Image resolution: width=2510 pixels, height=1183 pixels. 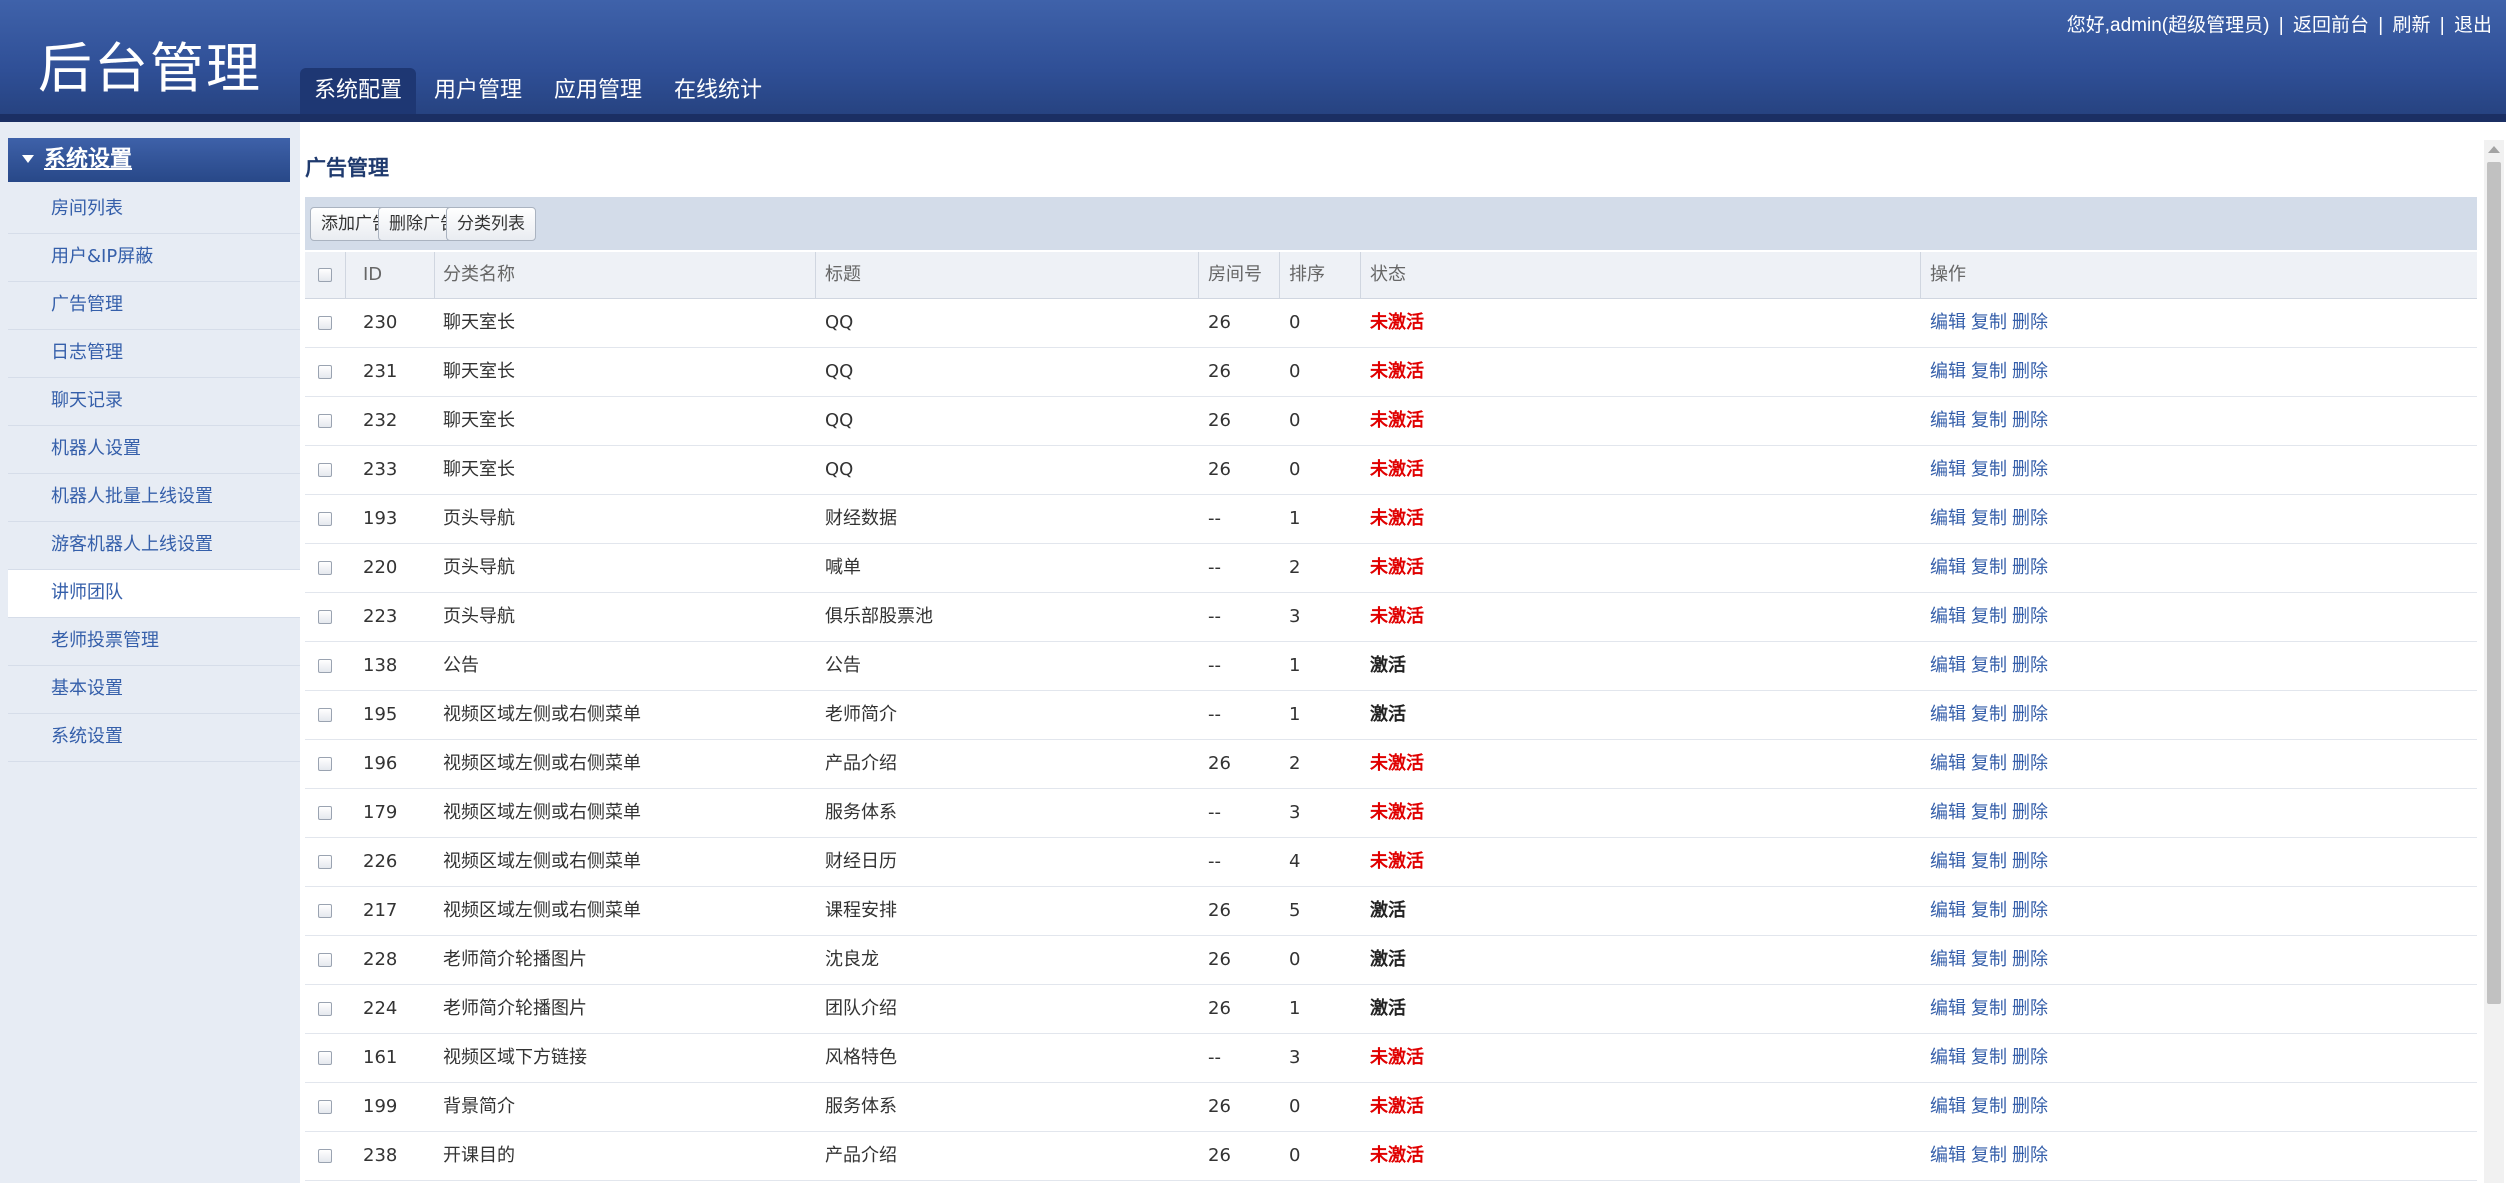 I want to click on table-row: 226 视频区域左侧或右侧菜单 财经日历 -- 4 未激活 编辑 复制 删除, so click(x=1391, y=862).